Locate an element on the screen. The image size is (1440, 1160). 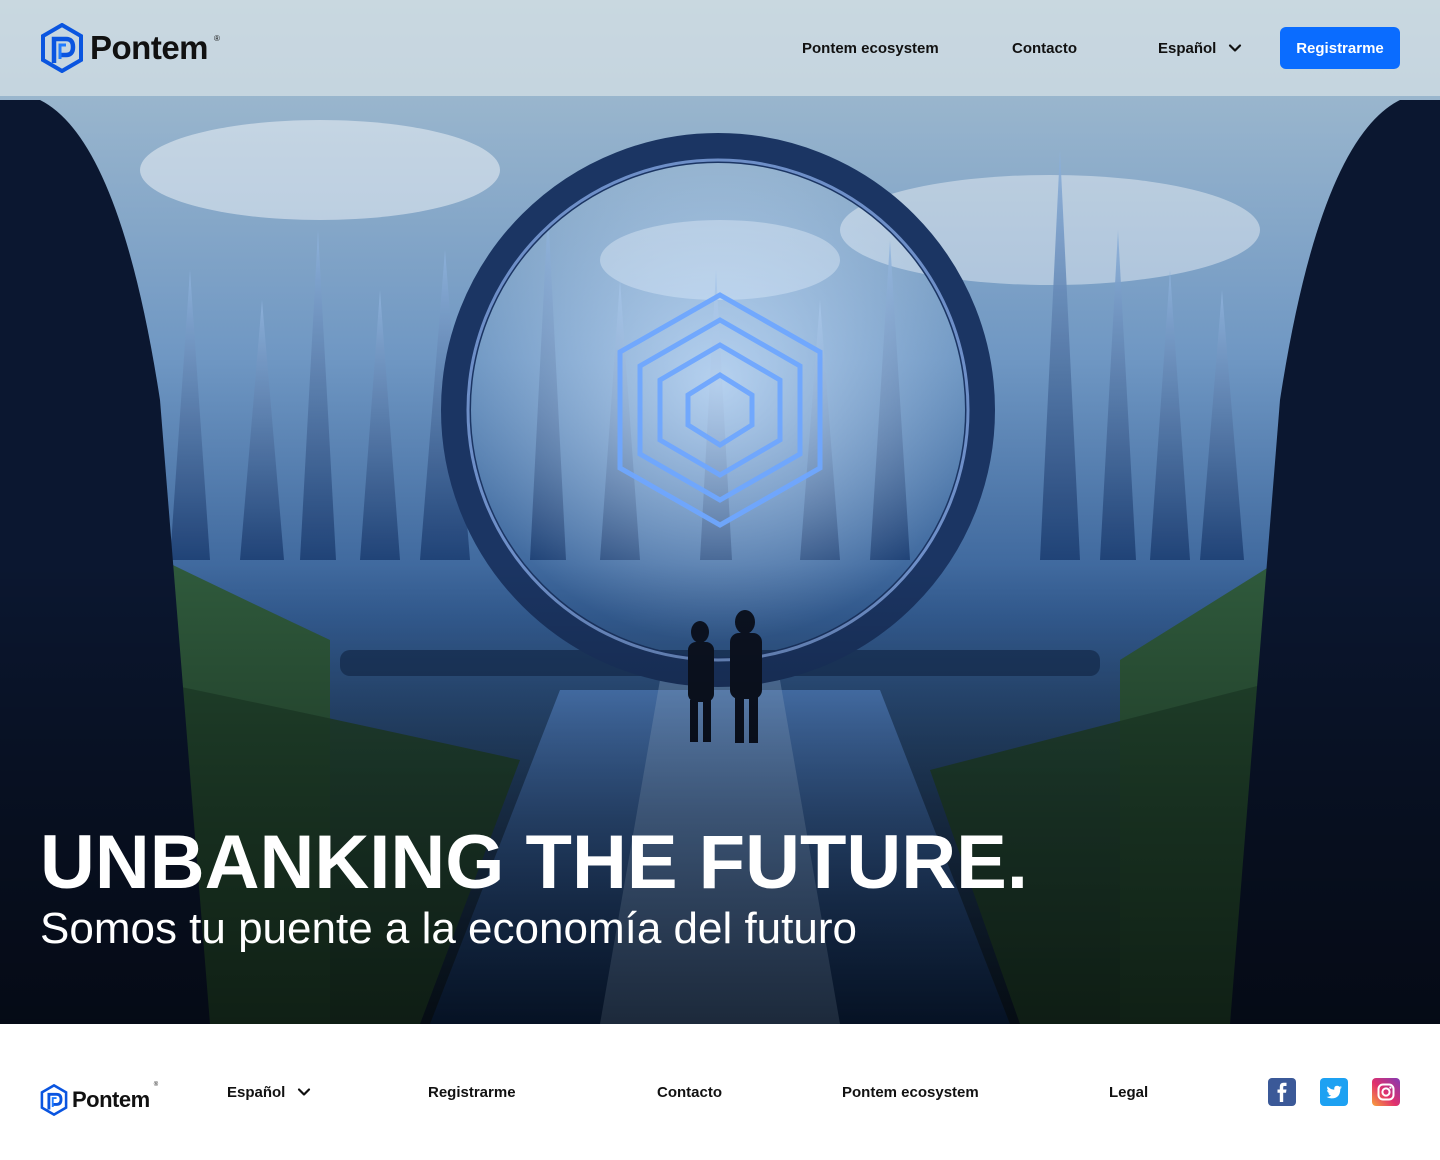
footer-language-selector: Español is located at coordinates (269, 1092).